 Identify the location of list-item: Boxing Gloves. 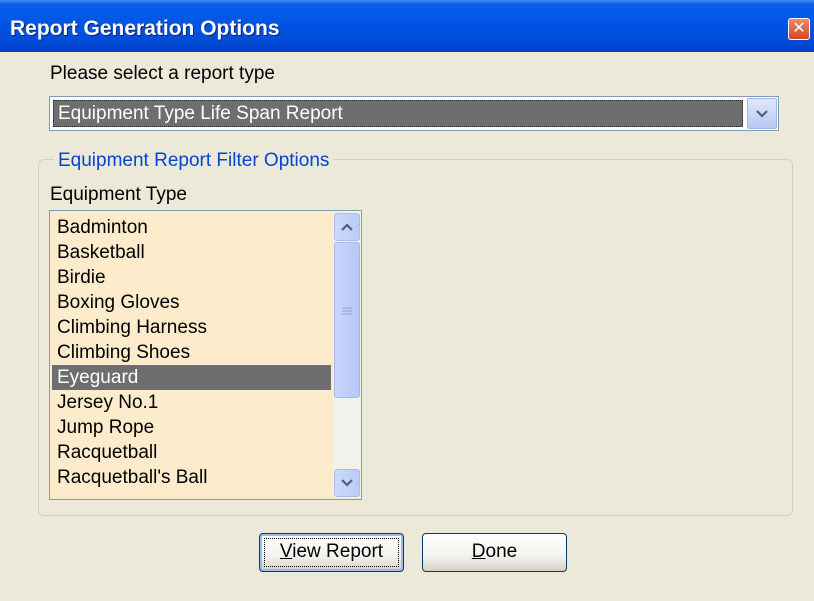
(191, 302).